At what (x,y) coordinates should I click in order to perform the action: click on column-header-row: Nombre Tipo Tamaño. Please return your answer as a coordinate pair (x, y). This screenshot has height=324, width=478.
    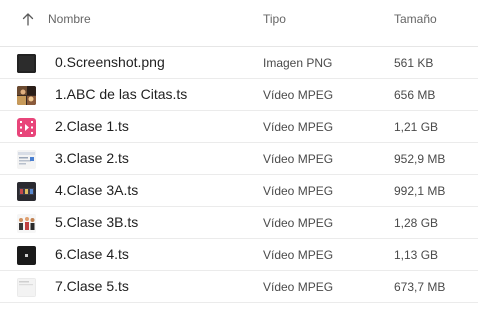
    Looking at the image, I should click on (239, 23).